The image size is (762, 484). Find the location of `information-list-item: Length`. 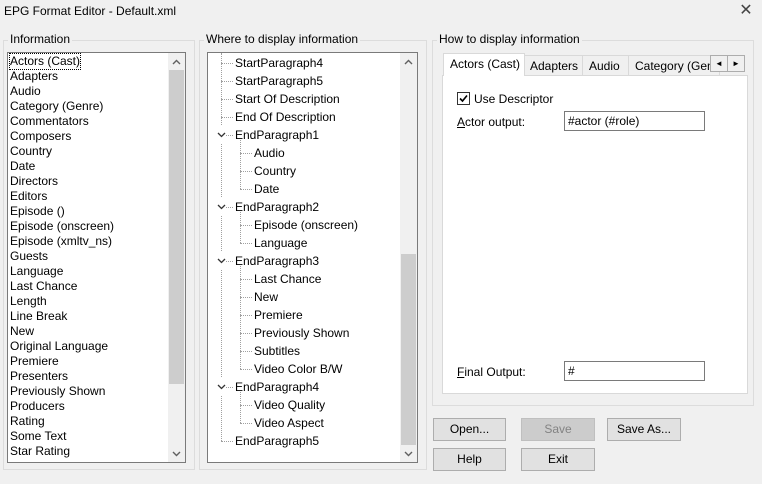

information-list-item: Length is located at coordinates (28, 301).